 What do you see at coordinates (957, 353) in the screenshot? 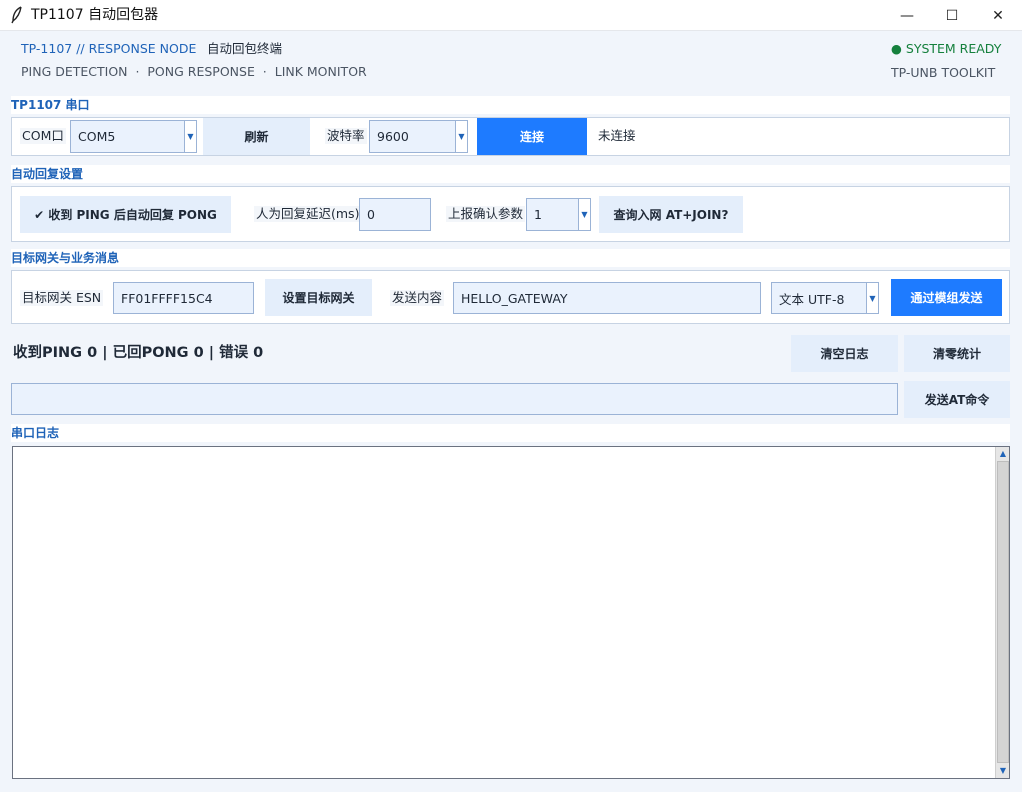
I see `reset-stats-button: 清零统计` at bounding box center [957, 353].